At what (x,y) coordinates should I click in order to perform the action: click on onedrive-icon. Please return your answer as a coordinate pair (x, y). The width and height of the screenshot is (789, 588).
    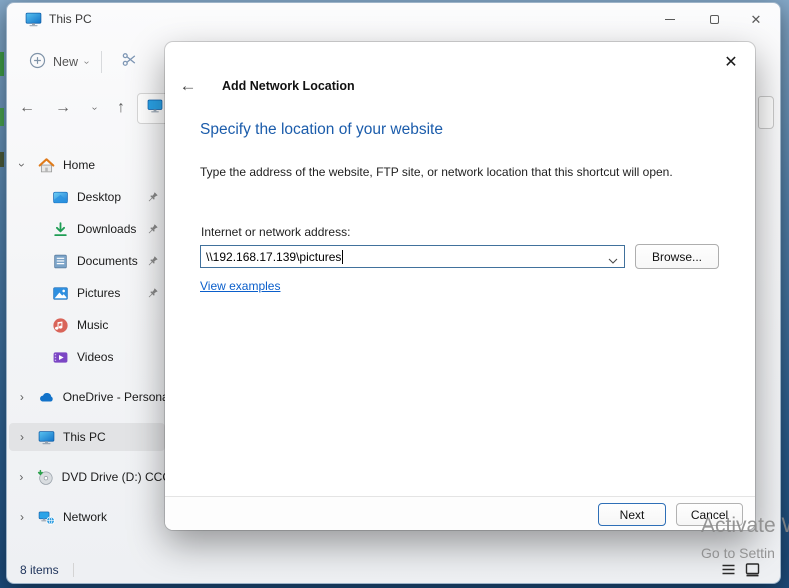
    Looking at the image, I should click on (46, 397).